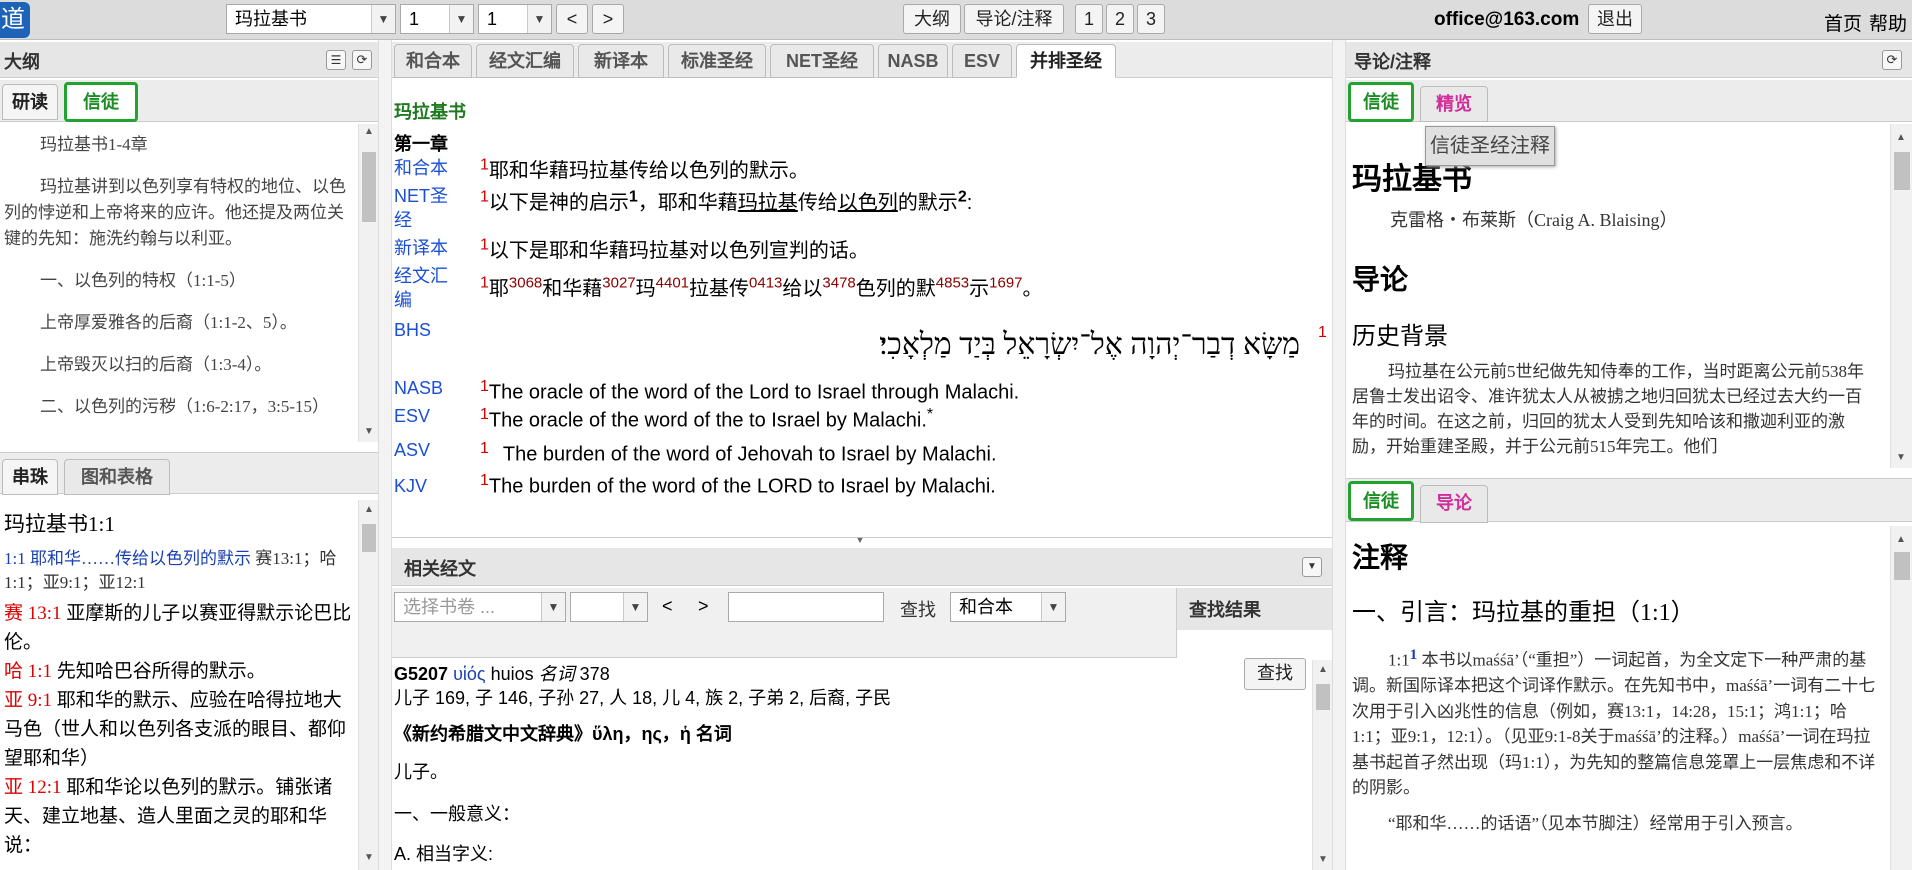  What do you see at coordinates (28, 671) in the screenshot?
I see `crossref-ref-link: 哈 1:1` at bounding box center [28, 671].